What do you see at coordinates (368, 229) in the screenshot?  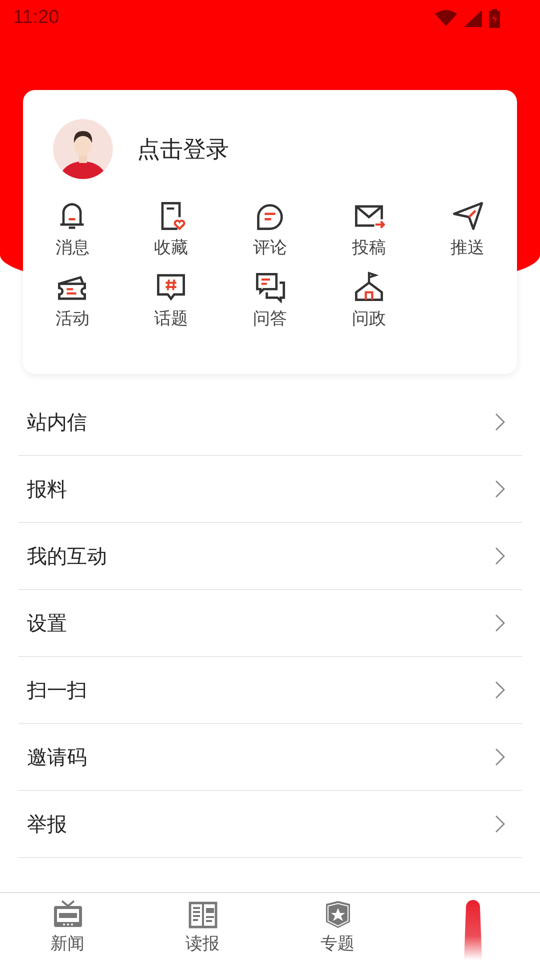 I see `shortcut-button: 投稿` at bounding box center [368, 229].